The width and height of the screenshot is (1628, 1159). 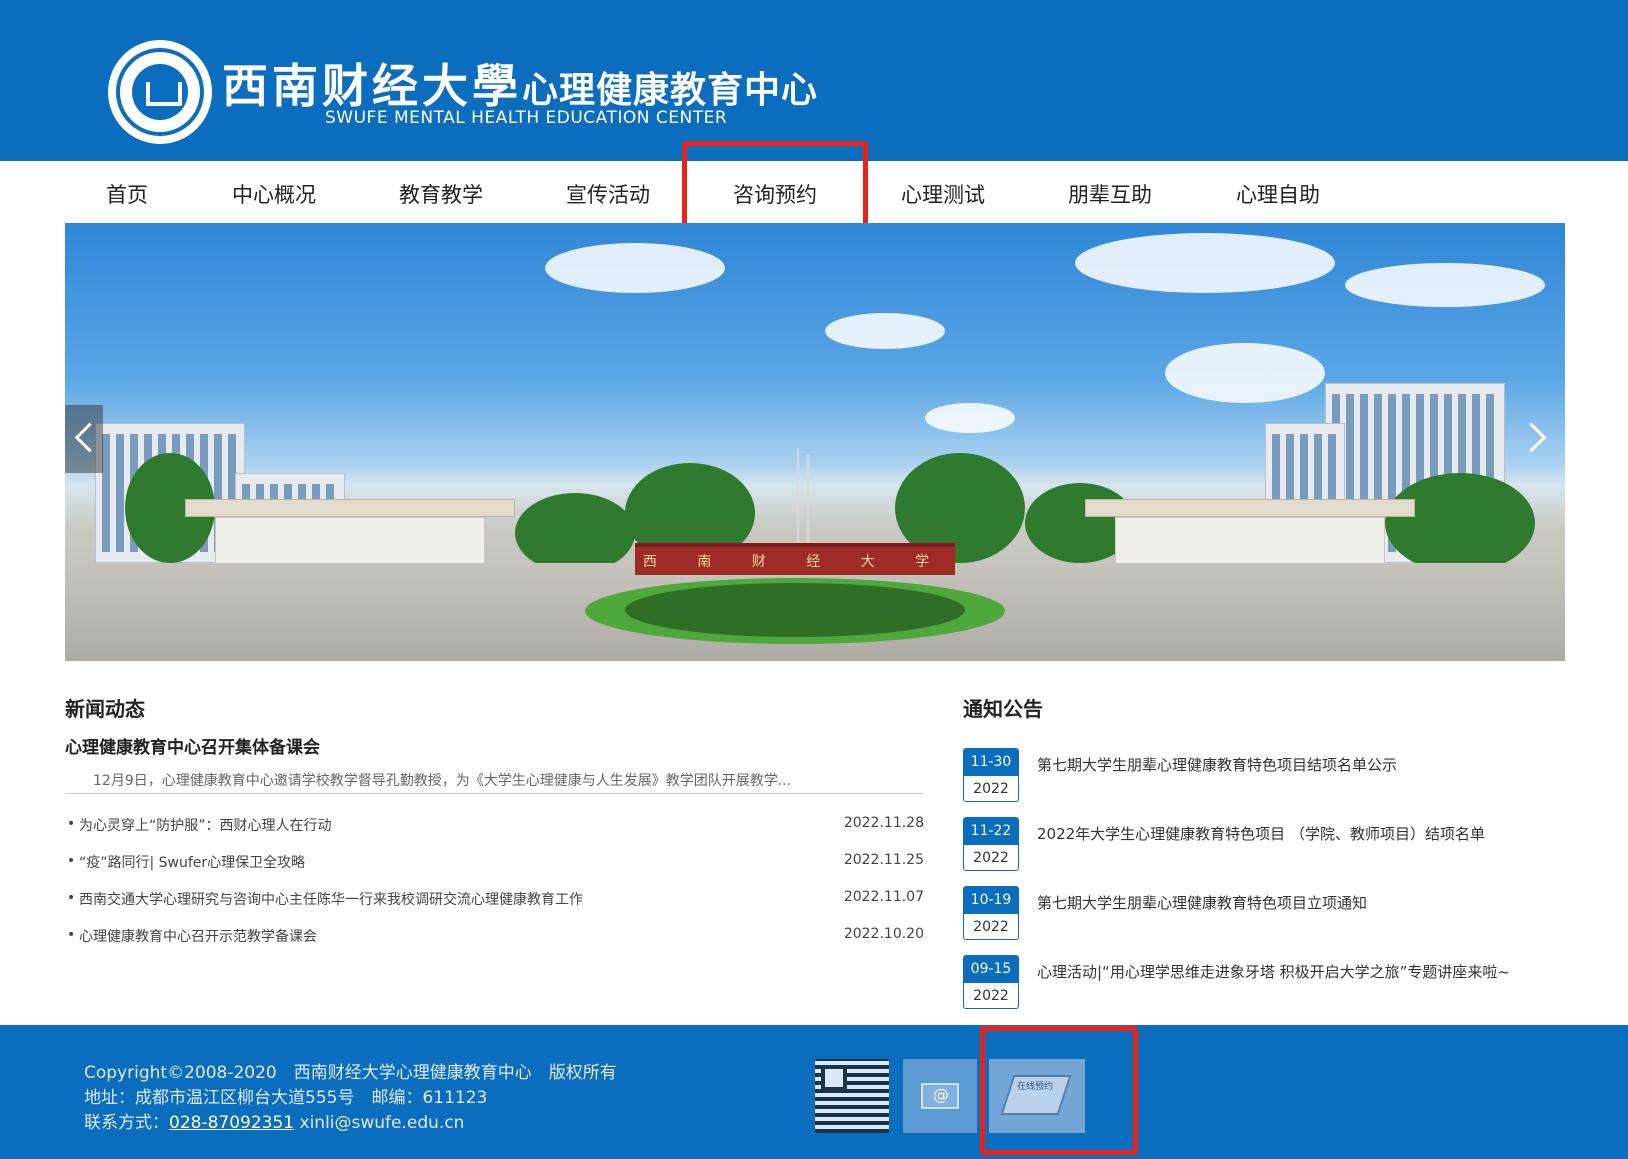 What do you see at coordinates (495, 827) in the screenshot?
I see `news-list-item: • 为心灵穿上“防护服”：西财心理人在行动 2022.11.28` at bounding box center [495, 827].